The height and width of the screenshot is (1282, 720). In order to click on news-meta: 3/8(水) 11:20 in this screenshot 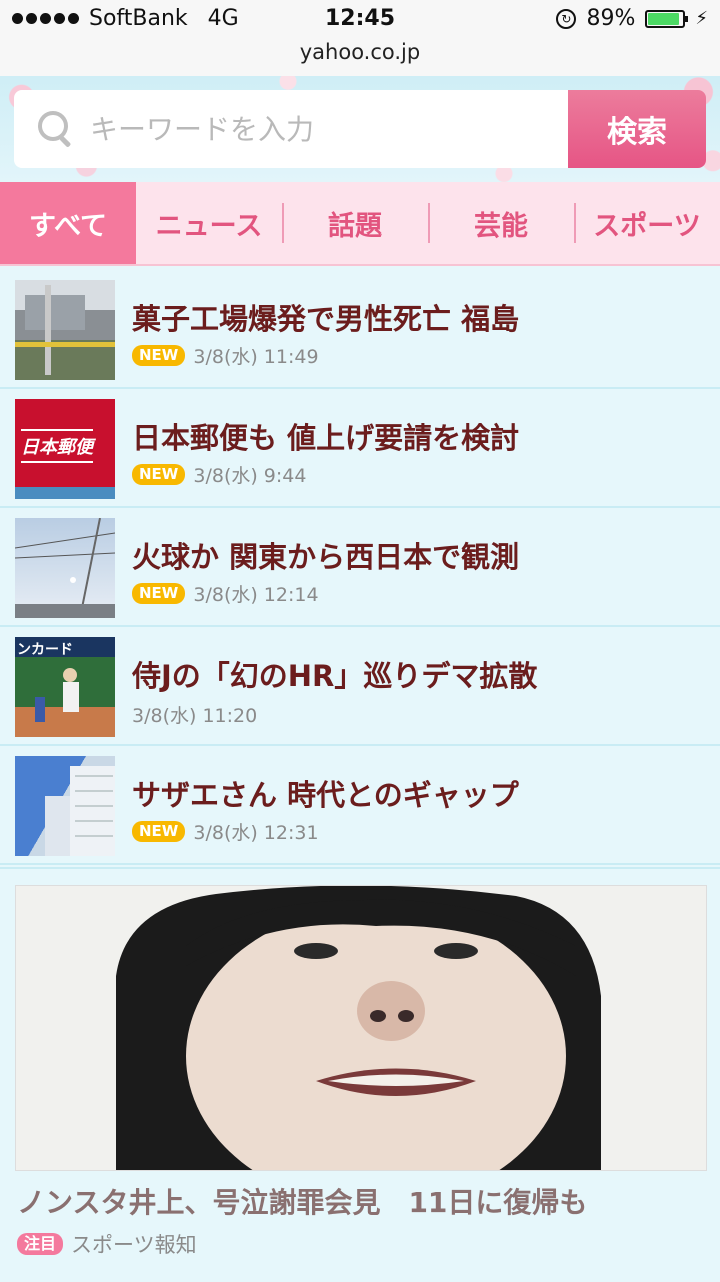, I will do `click(194, 714)`.